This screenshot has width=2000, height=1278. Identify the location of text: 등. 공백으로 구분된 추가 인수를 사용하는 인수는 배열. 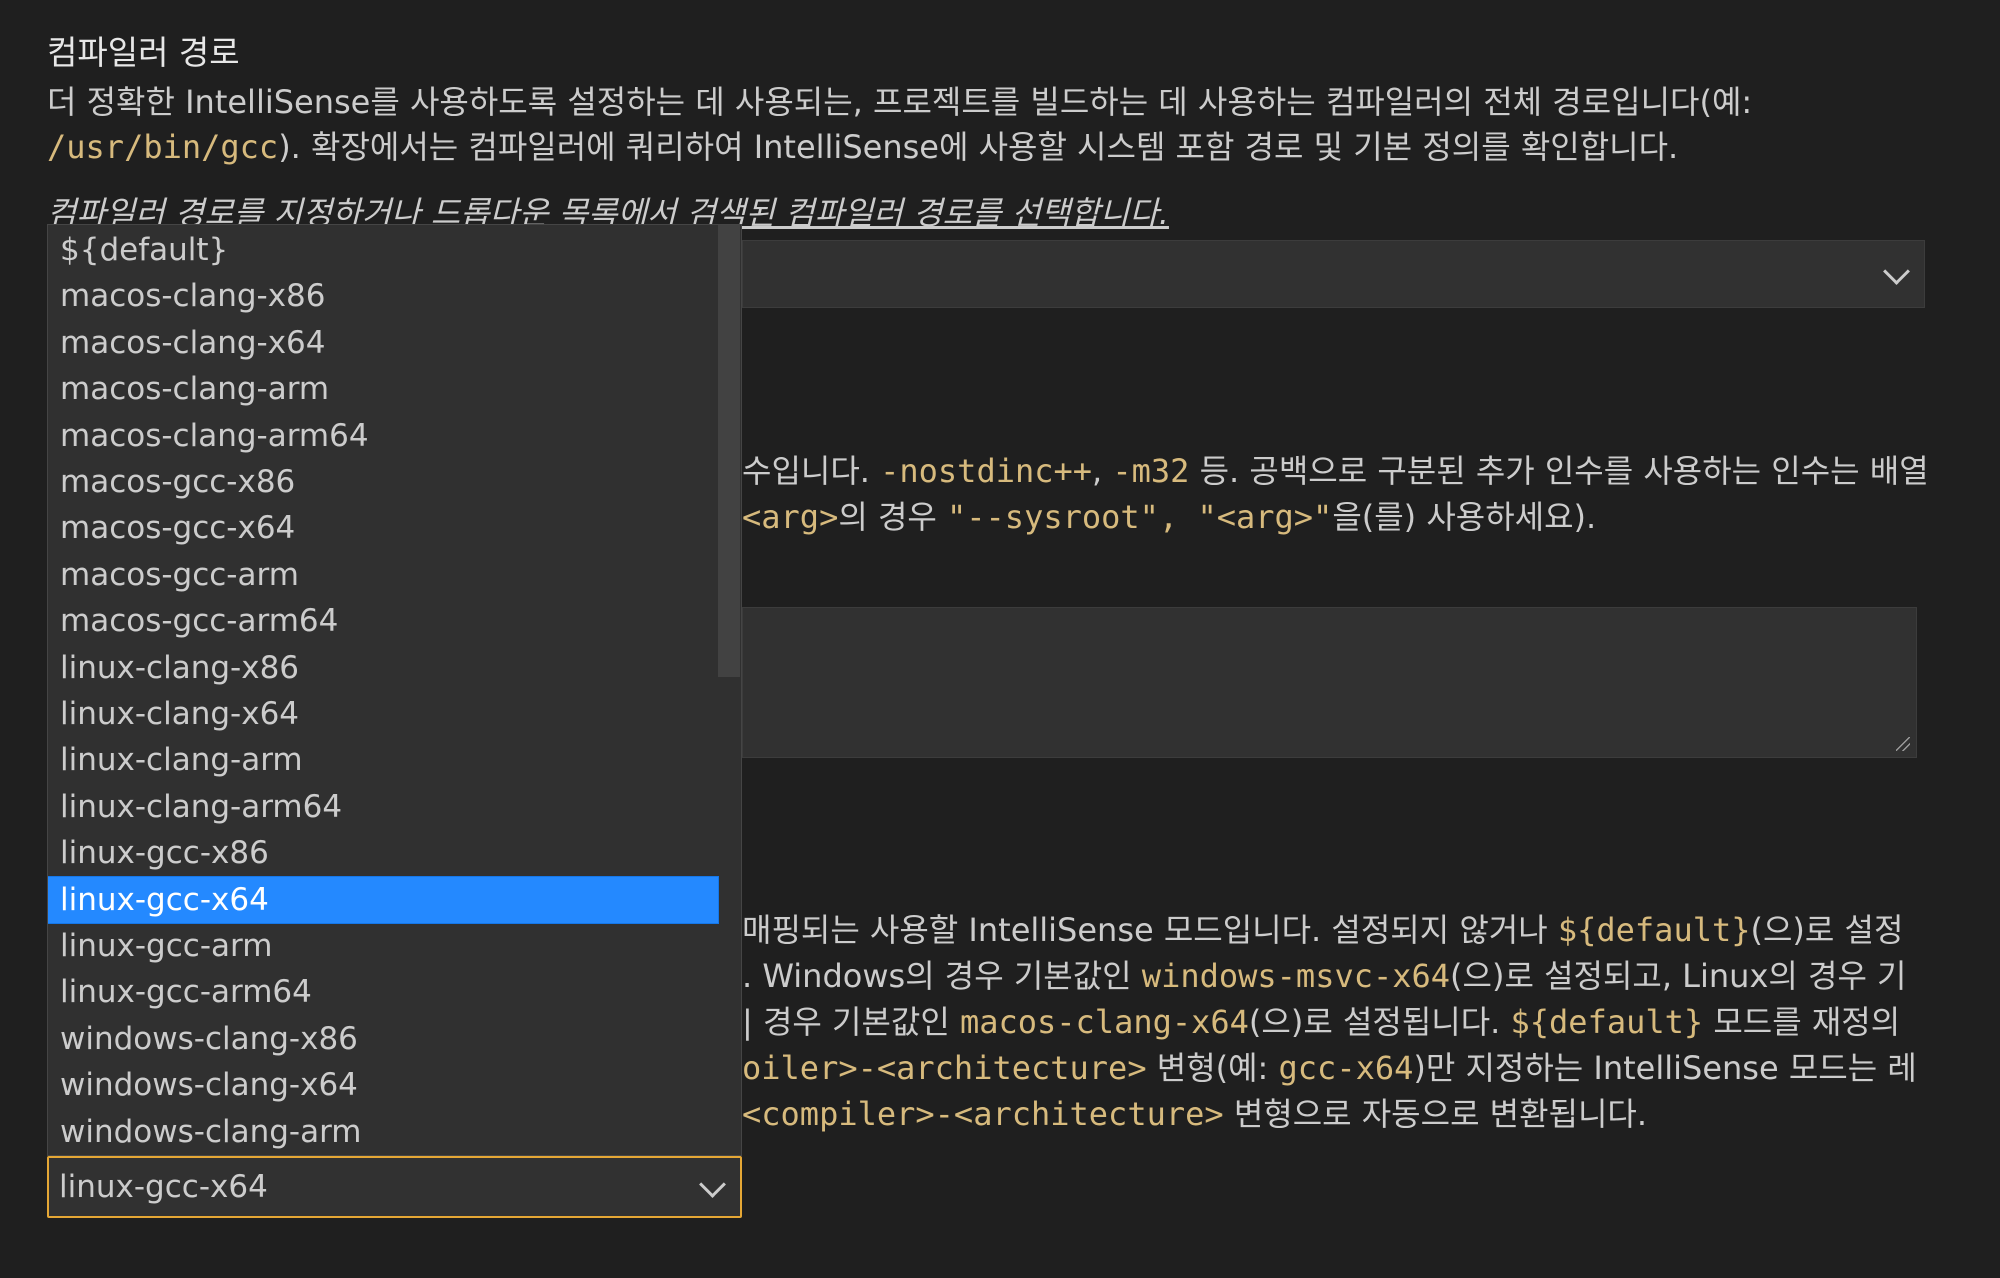
(1559, 471).